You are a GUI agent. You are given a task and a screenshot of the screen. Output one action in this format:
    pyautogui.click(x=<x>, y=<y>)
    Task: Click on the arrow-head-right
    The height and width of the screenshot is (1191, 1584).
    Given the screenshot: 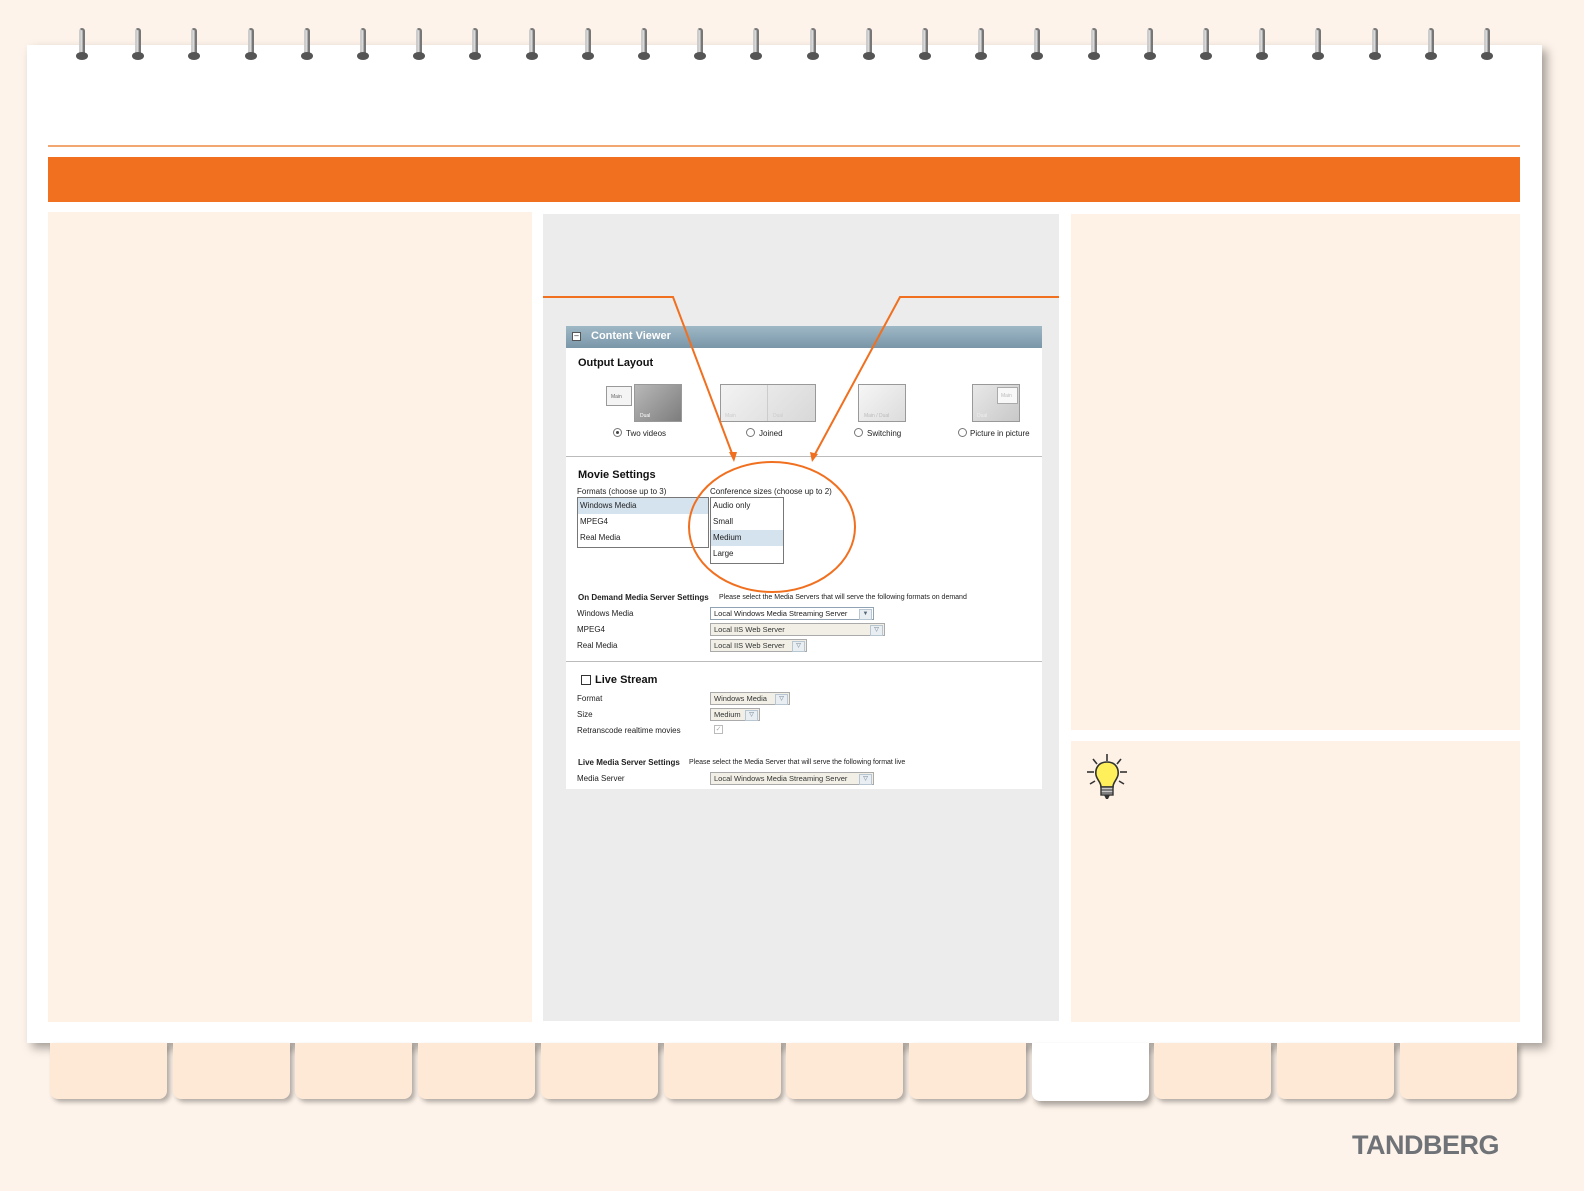 What is the action you would take?
    pyautogui.click(x=814, y=457)
    